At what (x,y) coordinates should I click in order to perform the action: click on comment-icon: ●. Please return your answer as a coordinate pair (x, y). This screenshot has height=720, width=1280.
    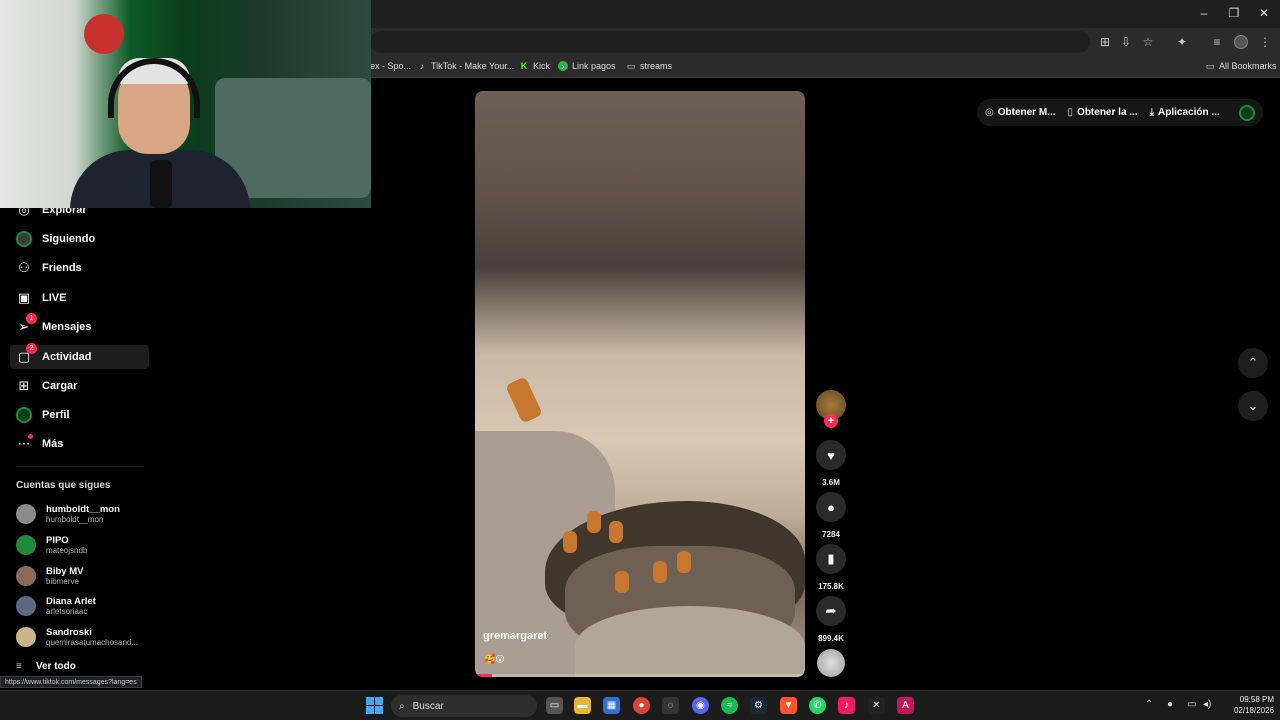
    Looking at the image, I should click on (831, 507).